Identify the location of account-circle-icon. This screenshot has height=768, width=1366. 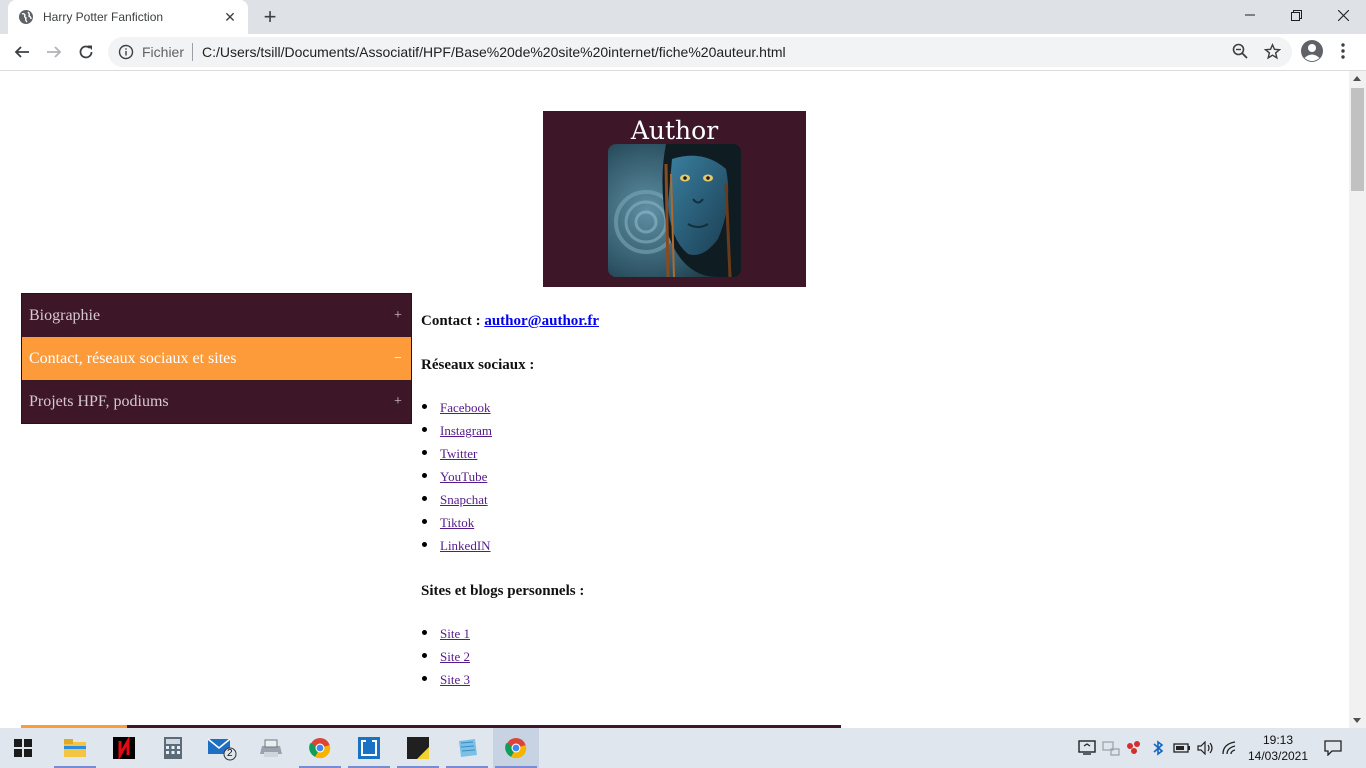
(1312, 51).